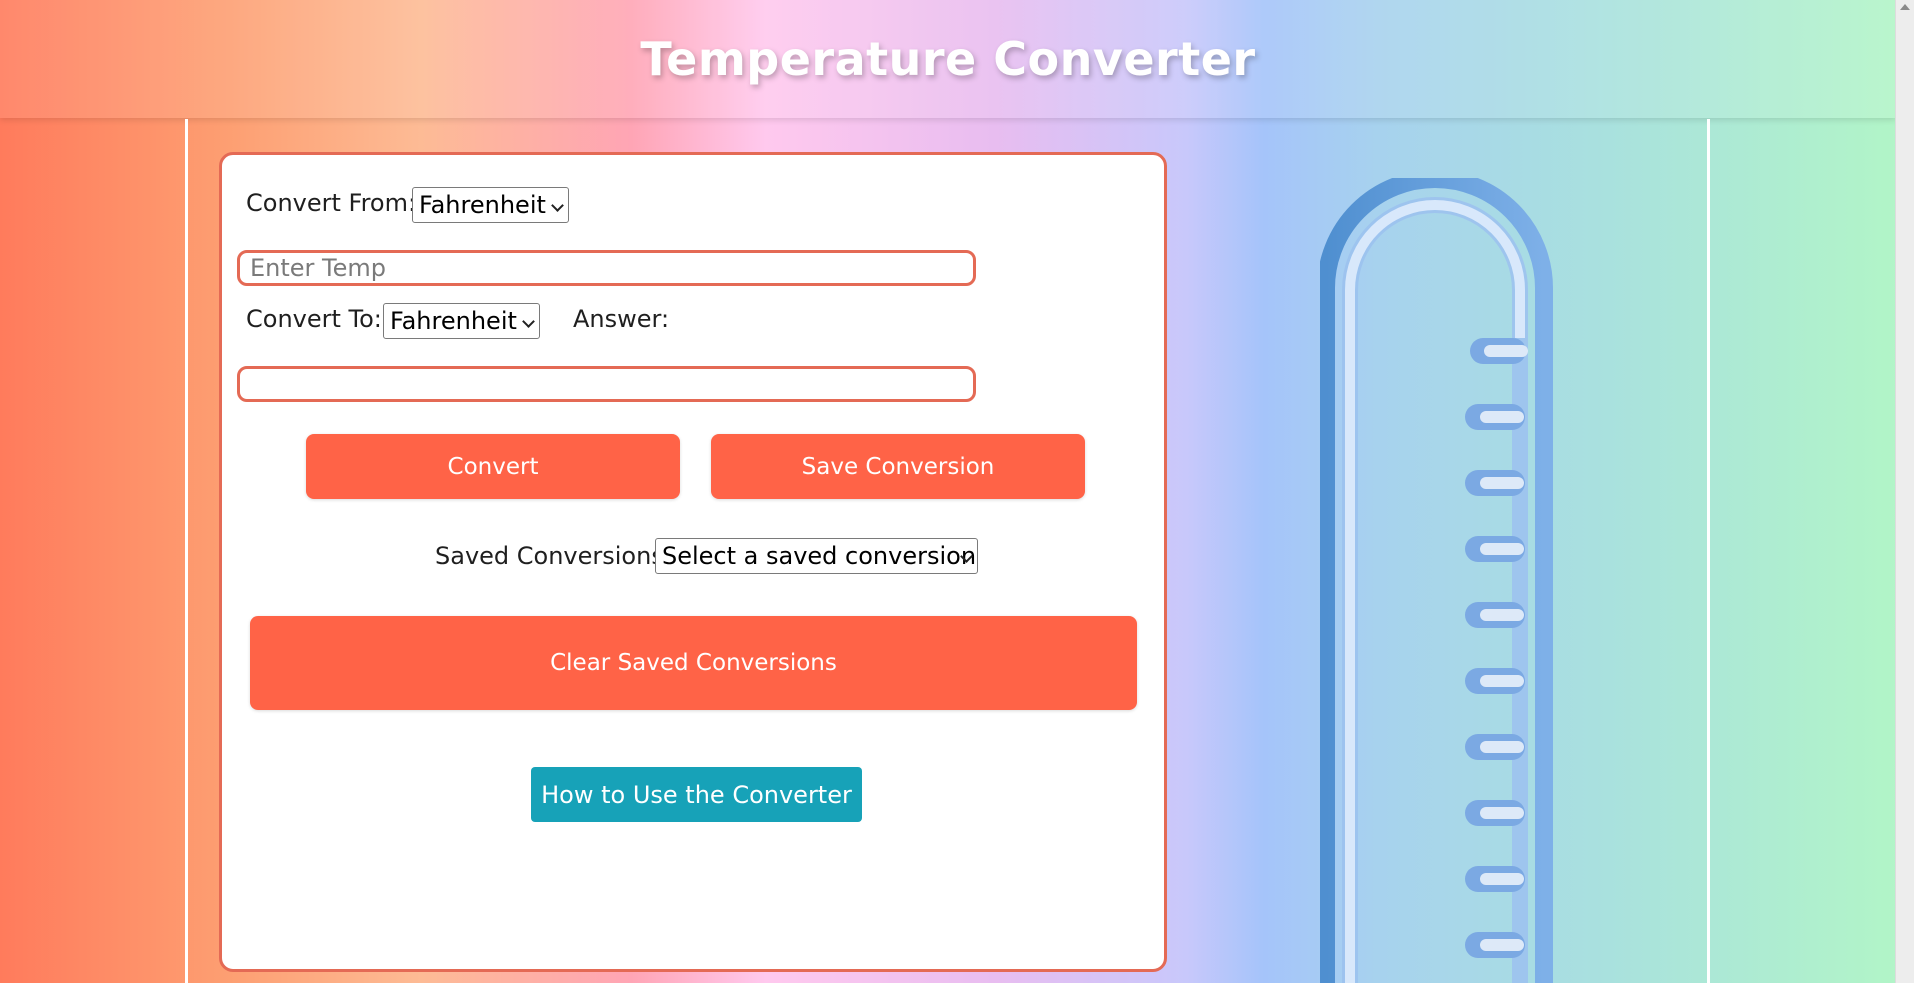 The image size is (1914, 983). I want to click on vertical-scrollbar, so click(1904, 491).